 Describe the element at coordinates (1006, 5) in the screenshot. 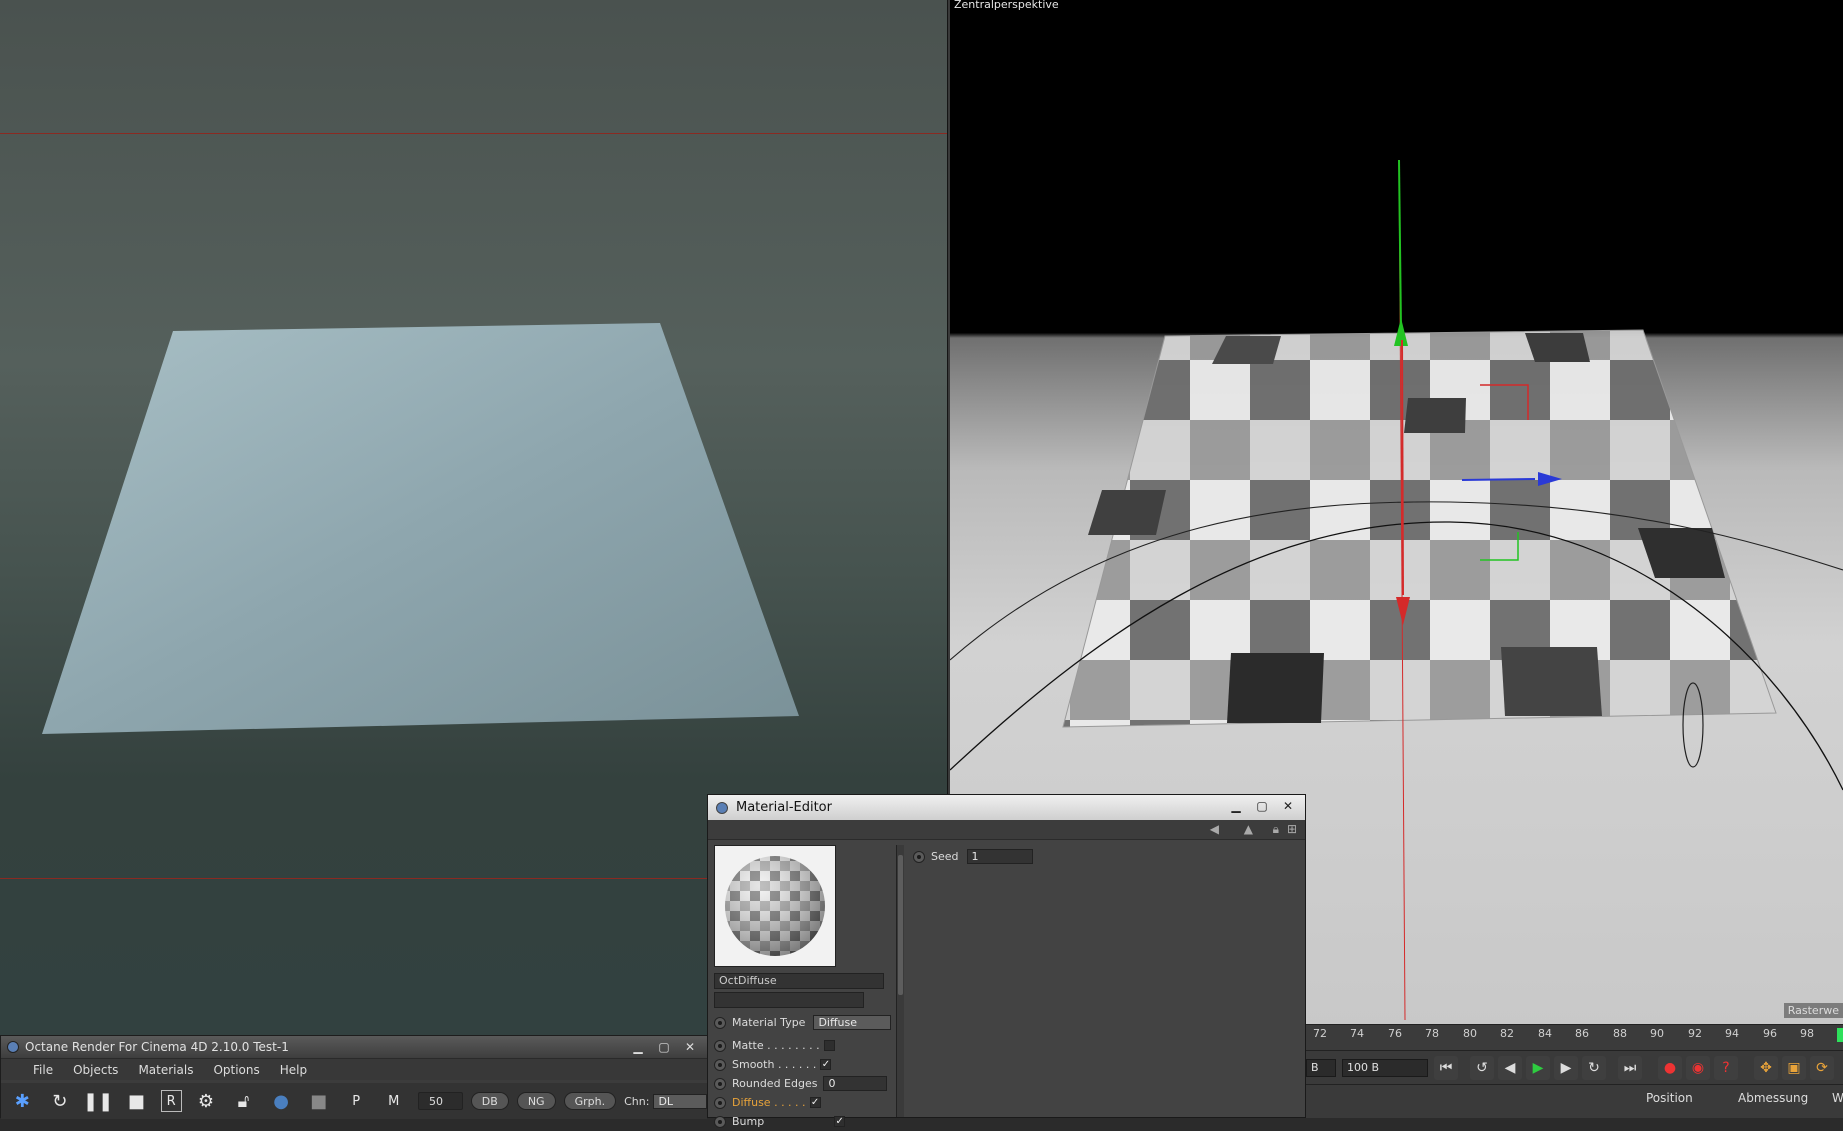

I see `viewport-camera-label: Zentralperspektive` at that location.